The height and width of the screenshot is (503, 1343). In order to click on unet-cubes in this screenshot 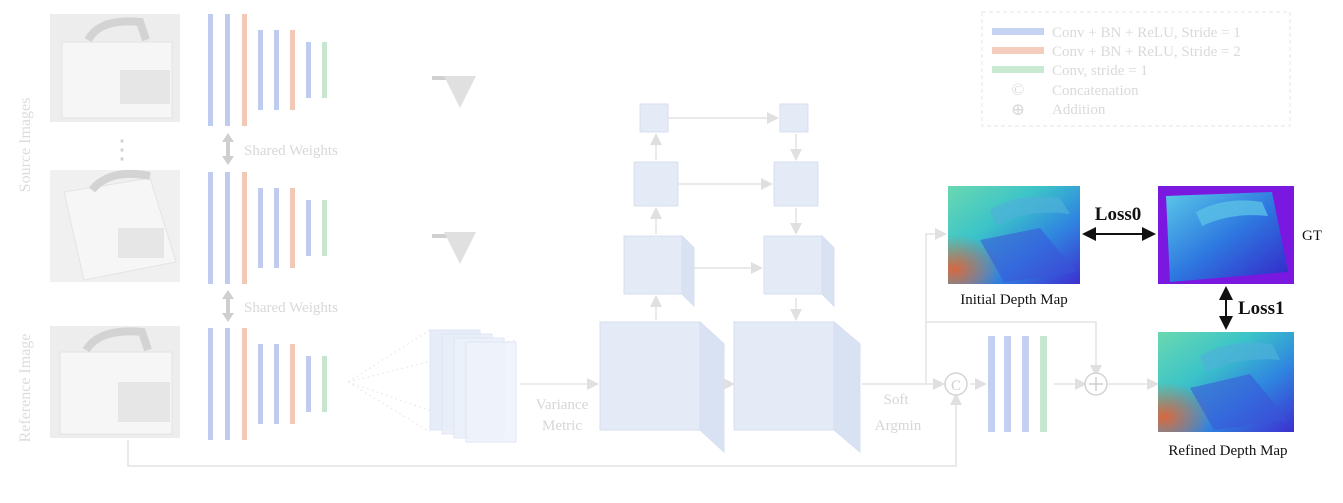, I will do `click(730, 278)`.